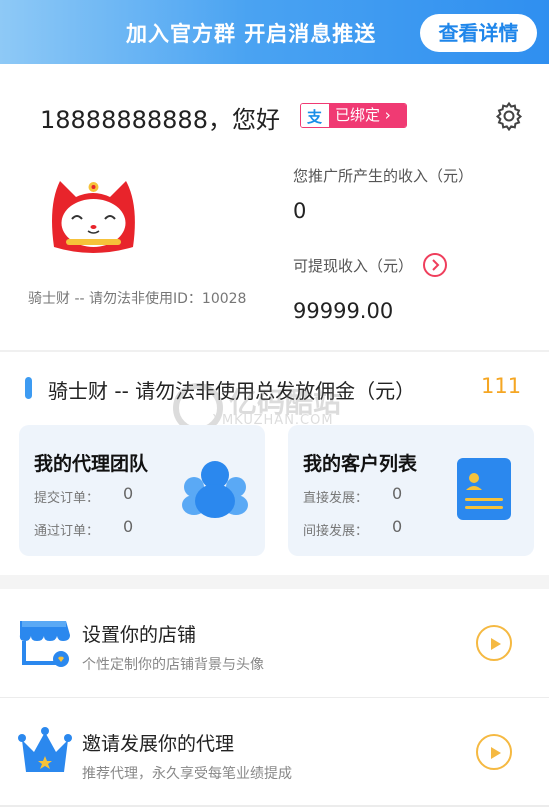  I want to click on banner-text: 加入官方群 开启消息推送, so click(251, 34).